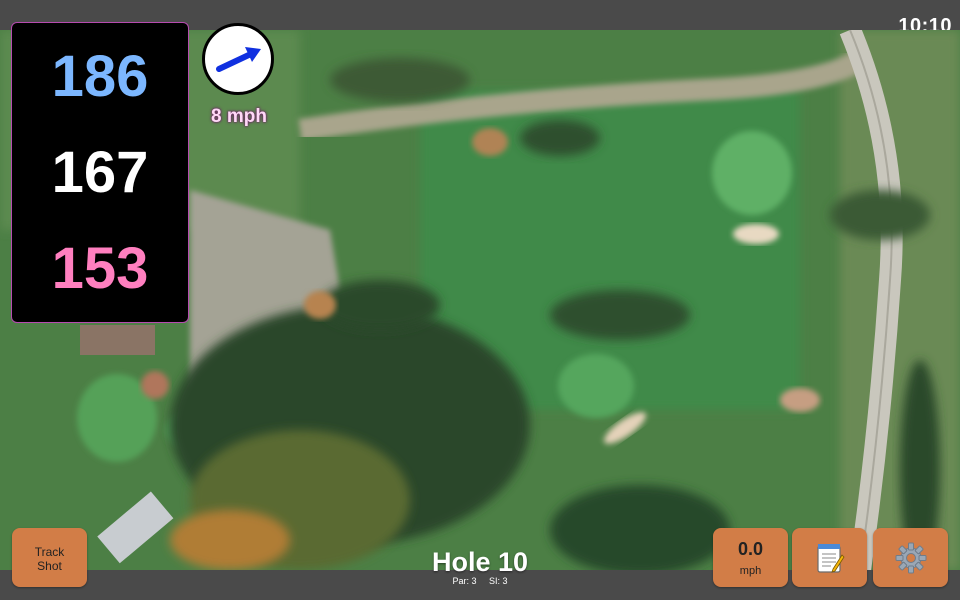 This screenshot has width=960, height=600. I want to click on distance-panel: 186 167 153, so click(100, 172).